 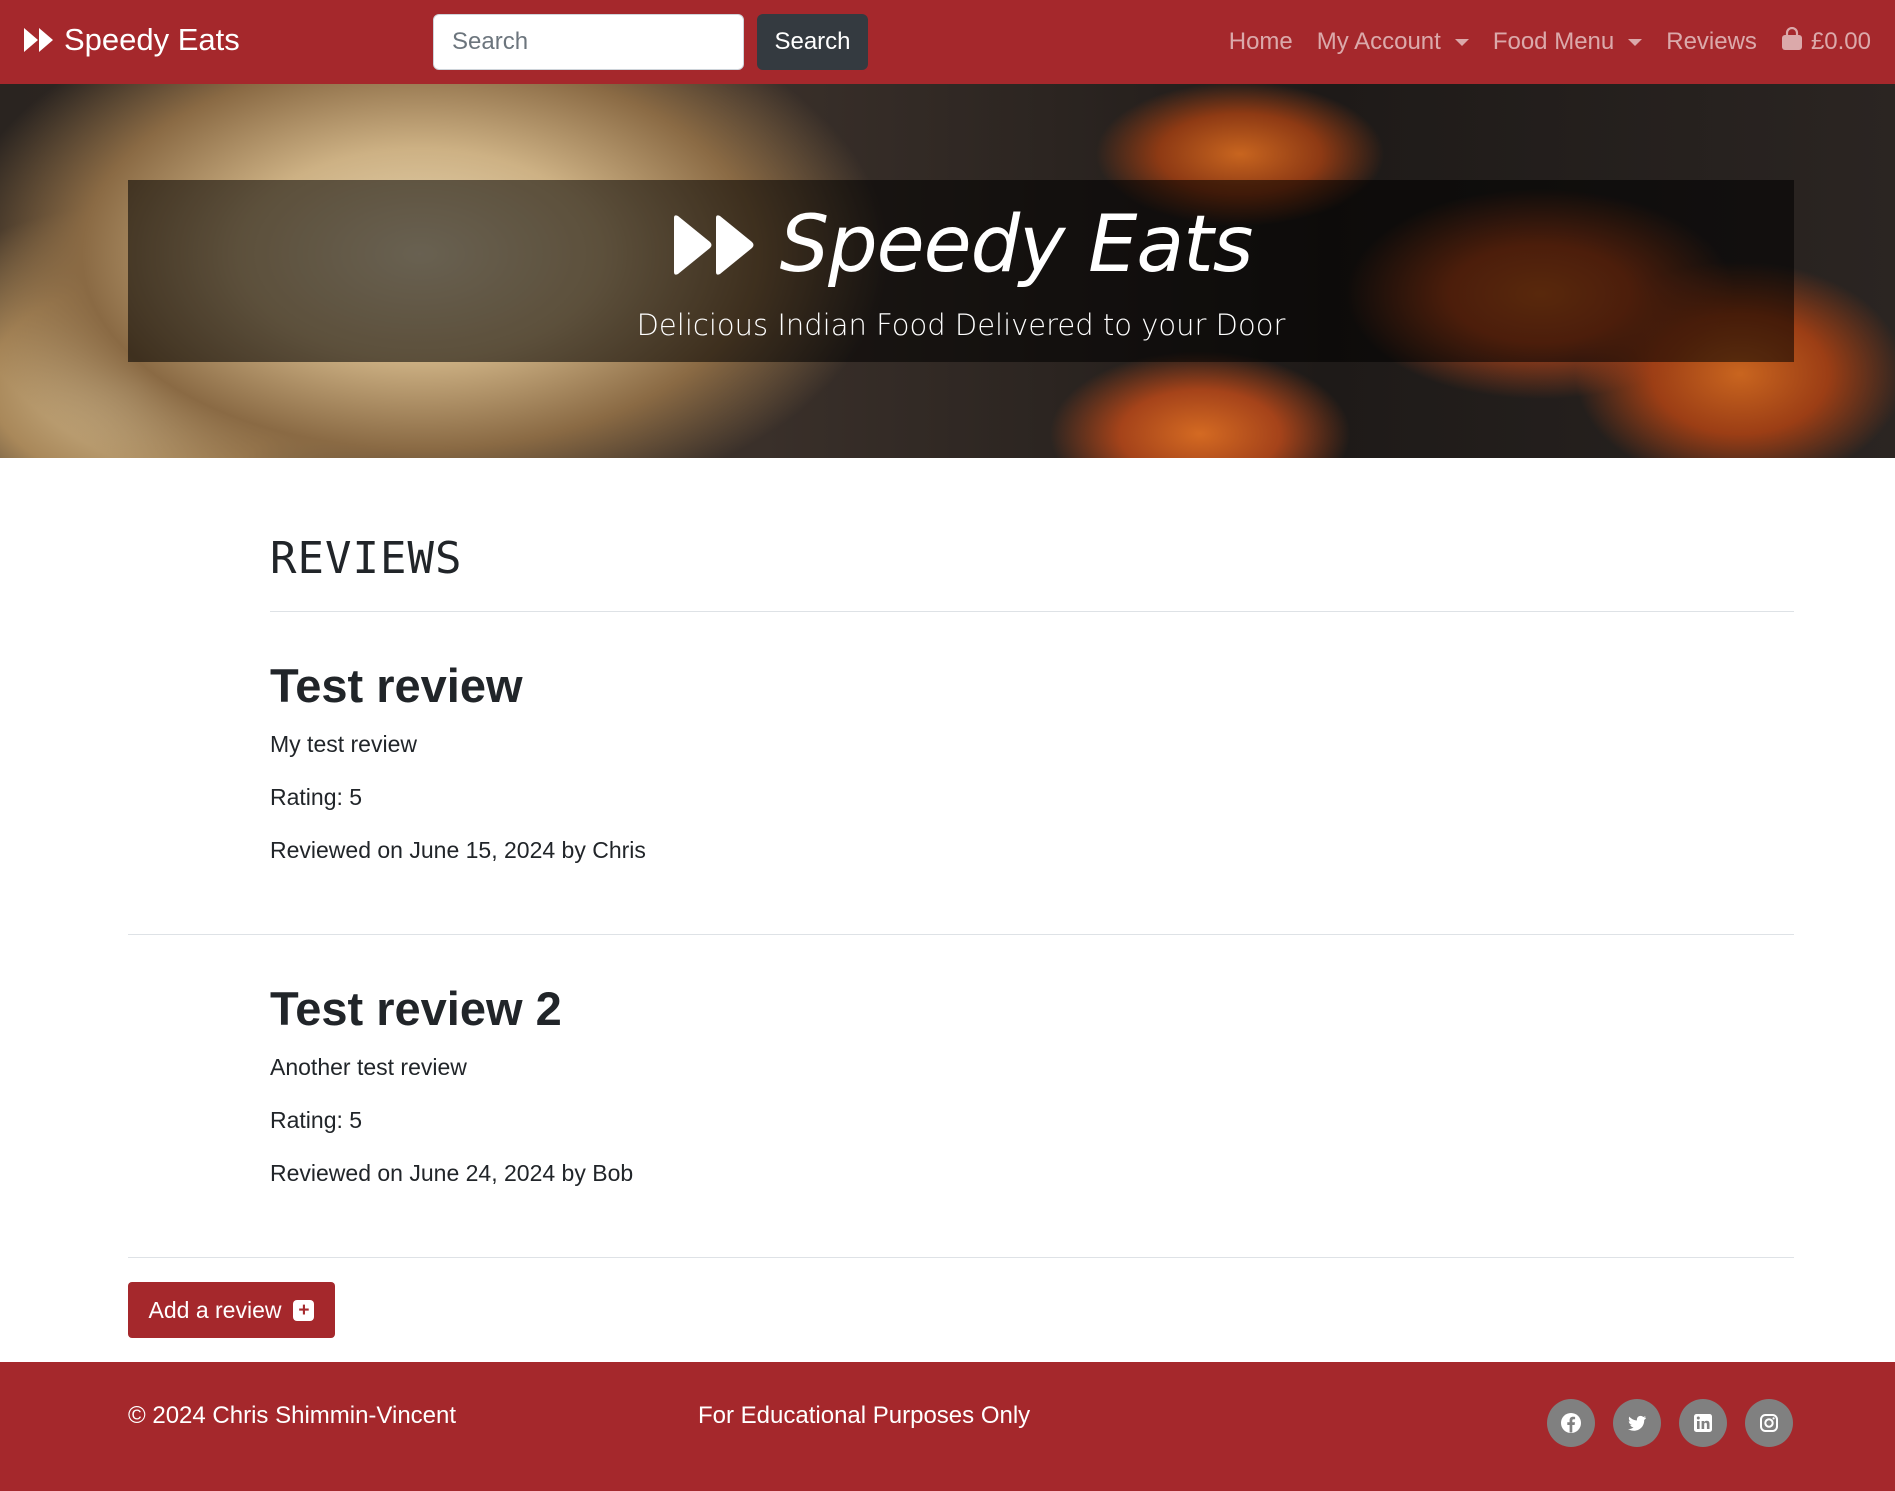 What do you see at coordinates (368, 1067) in the screenshot?
I see `review-body: Another test review` at bounding box center [368, 1067].